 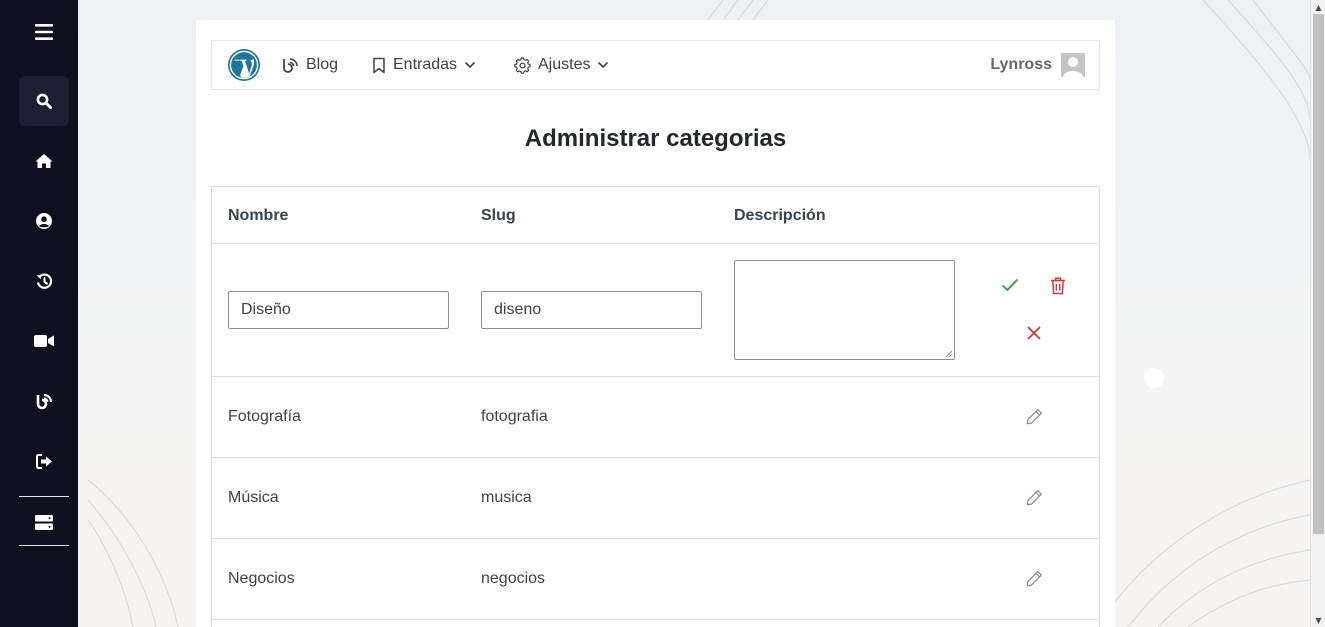 I want to click on search-icon, so click(x=44, y=101).